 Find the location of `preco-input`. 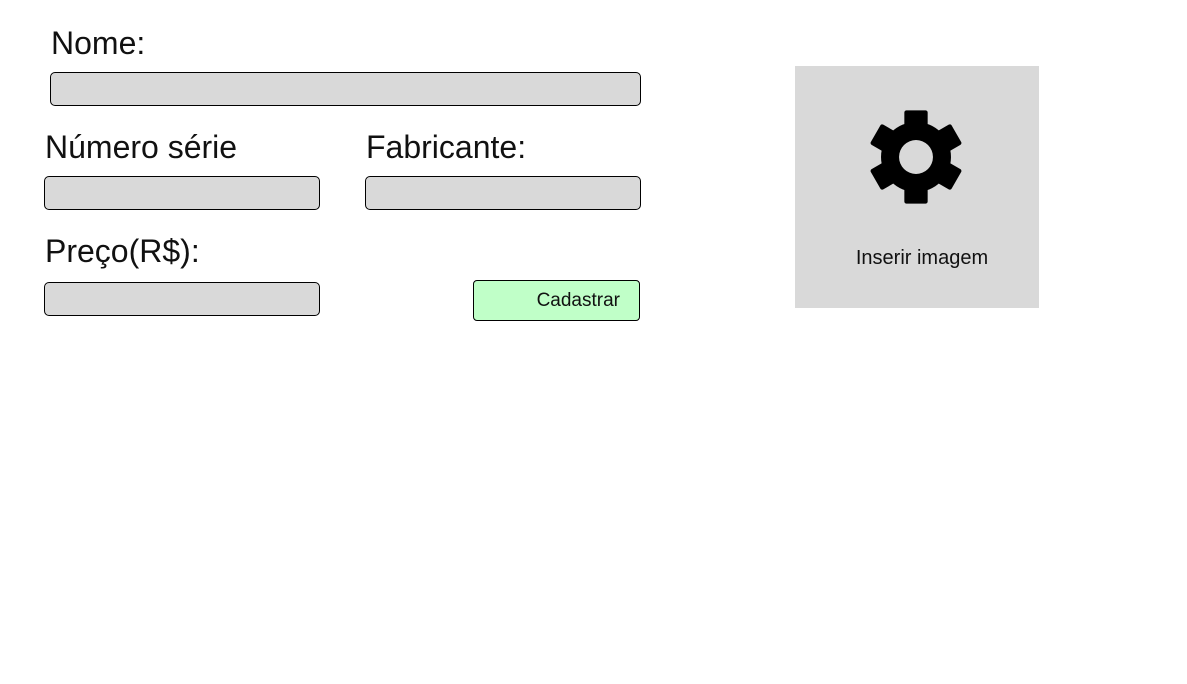

preco-input is located at coordinates (182, 299).